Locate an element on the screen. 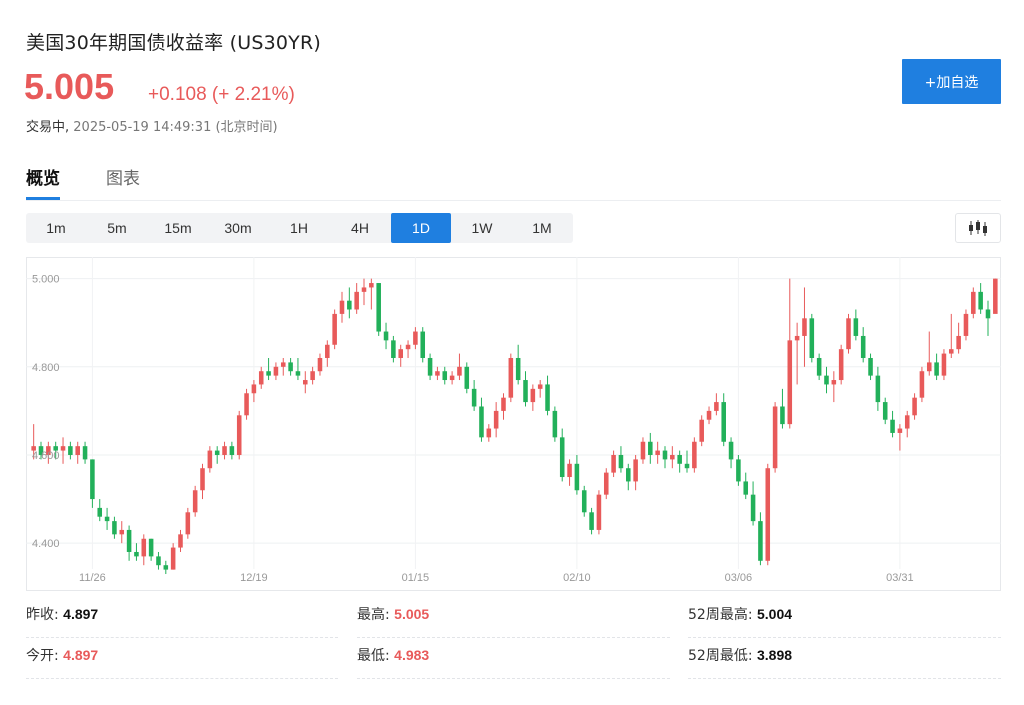  period-1w: 1W is located at coordinates (482, 228).